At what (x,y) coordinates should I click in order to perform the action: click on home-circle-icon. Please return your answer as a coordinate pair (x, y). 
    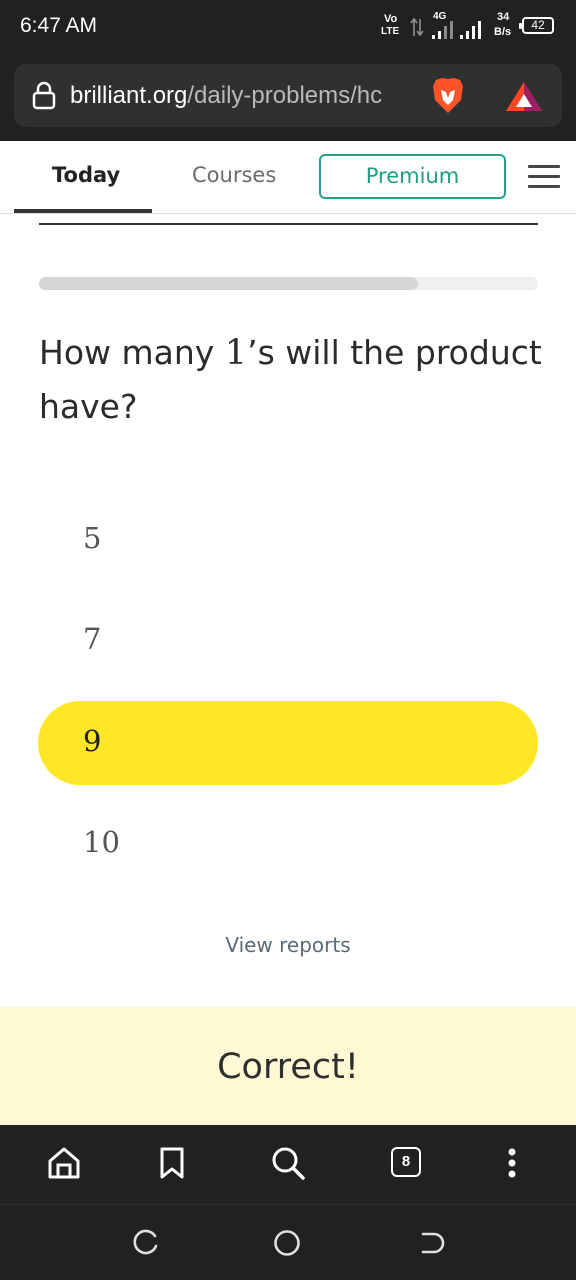
    Looking at the image, I should click on (287, 1243).